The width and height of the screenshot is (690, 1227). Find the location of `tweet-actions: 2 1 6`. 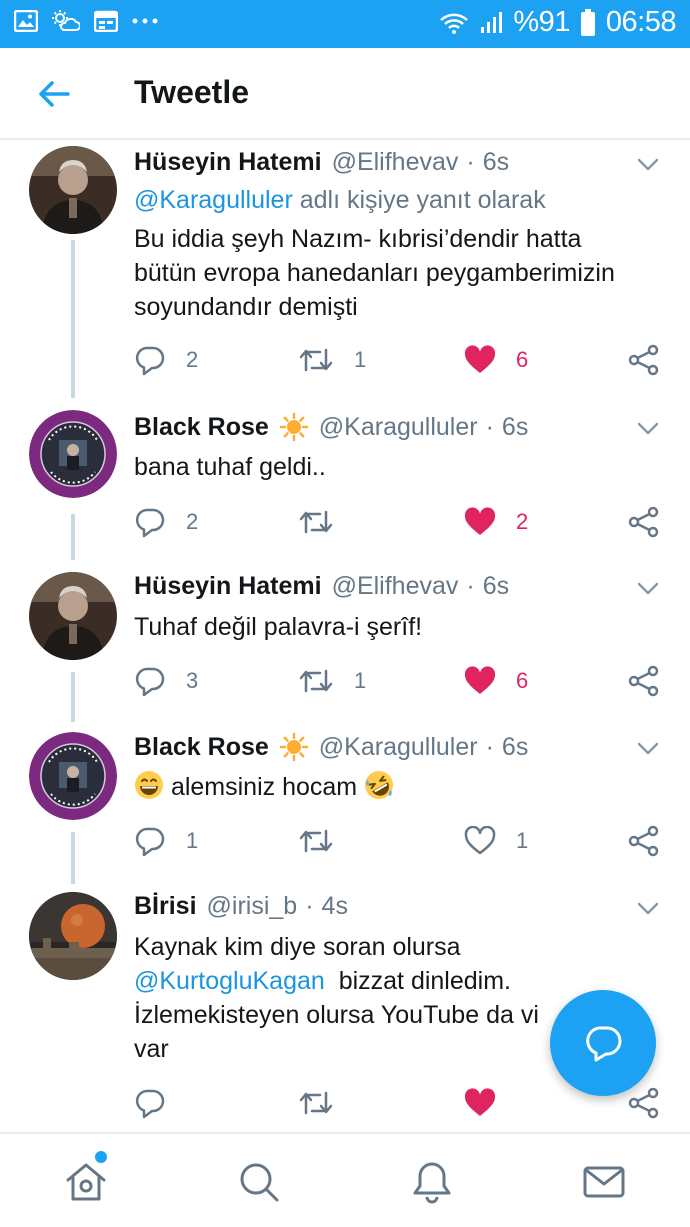

tweet-actions: 2 1 6 is located at coordinates (399, 360).